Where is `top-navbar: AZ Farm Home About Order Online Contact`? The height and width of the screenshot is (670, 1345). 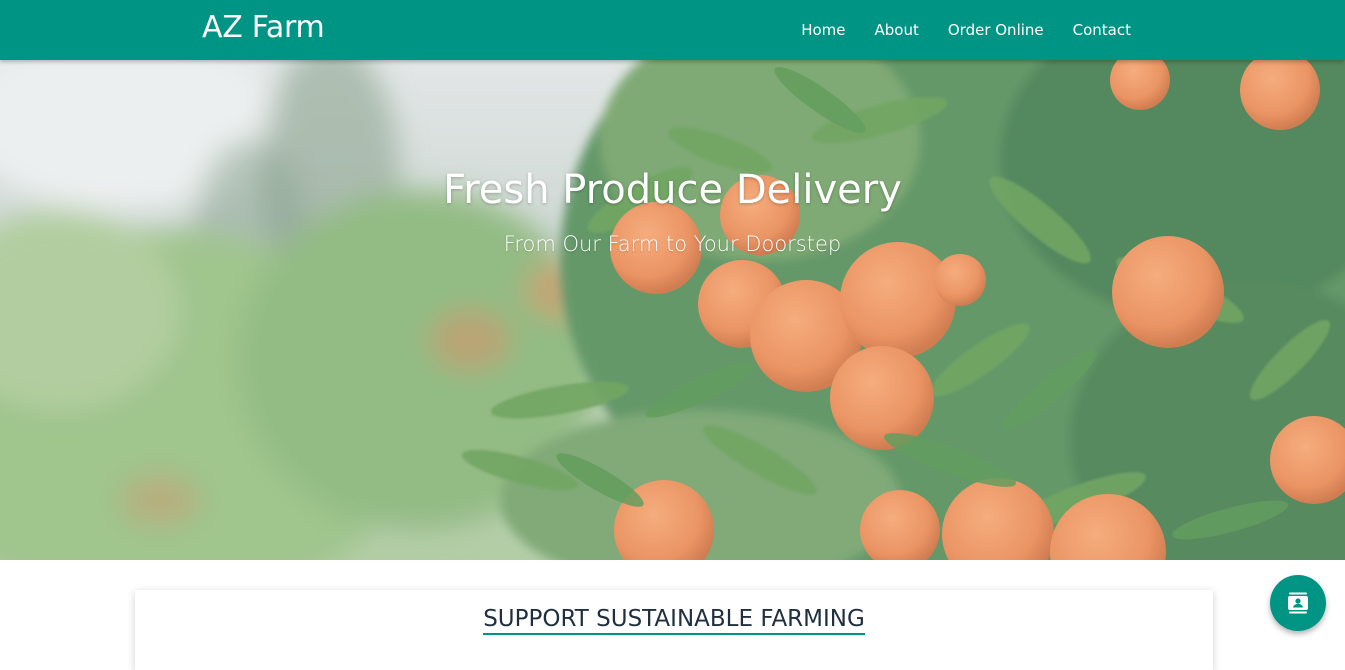 top-navbar: AZ Farm Home About Order Online Contact is located at coordinates (672, 30).